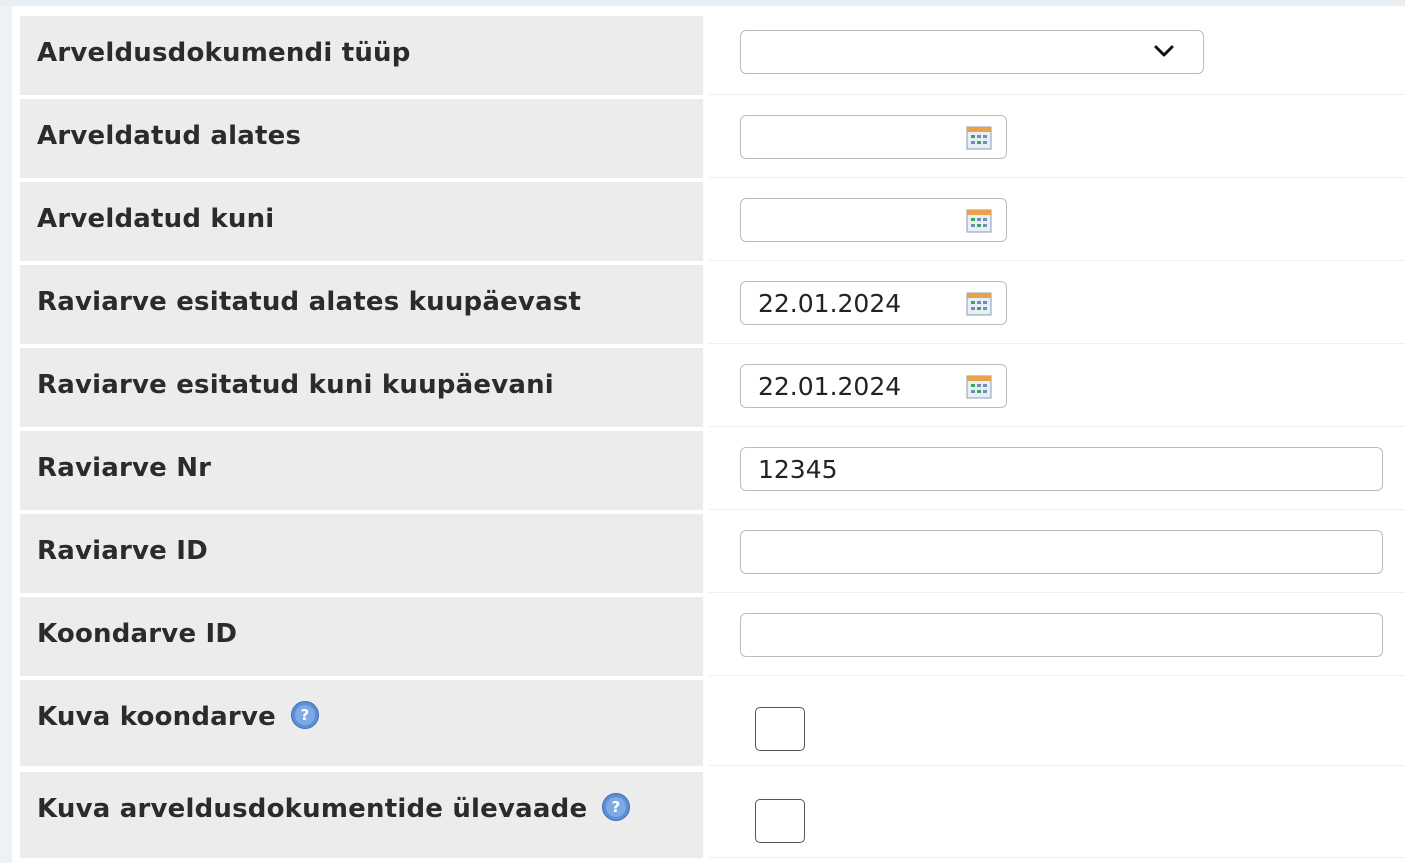 The width and height of the screenshot is (1405, 863). I want to click on invoice-submitted-until-date-input: 22.01.2024, so click(873, 386).